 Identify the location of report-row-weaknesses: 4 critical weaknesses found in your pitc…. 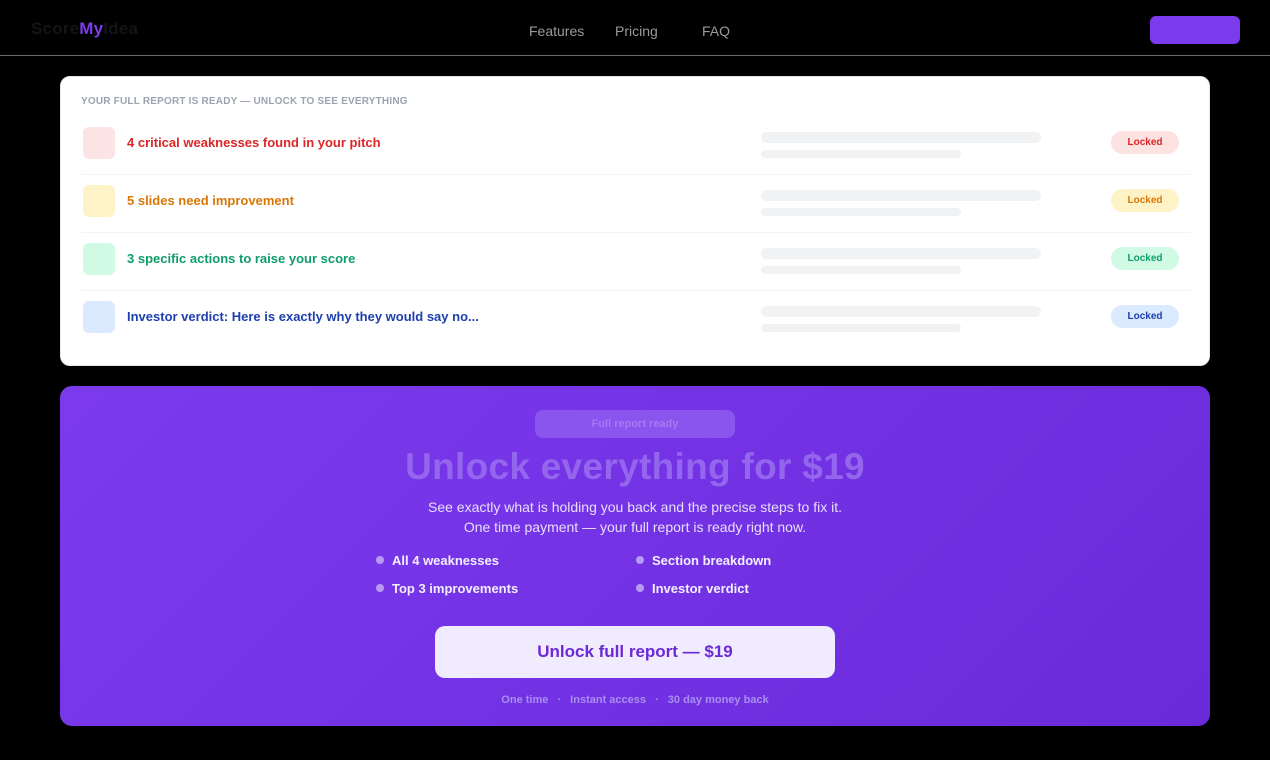
(636, 143).